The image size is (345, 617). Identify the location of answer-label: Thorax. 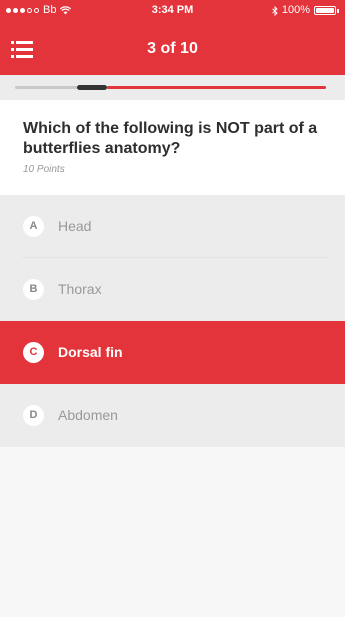
(80, 289).